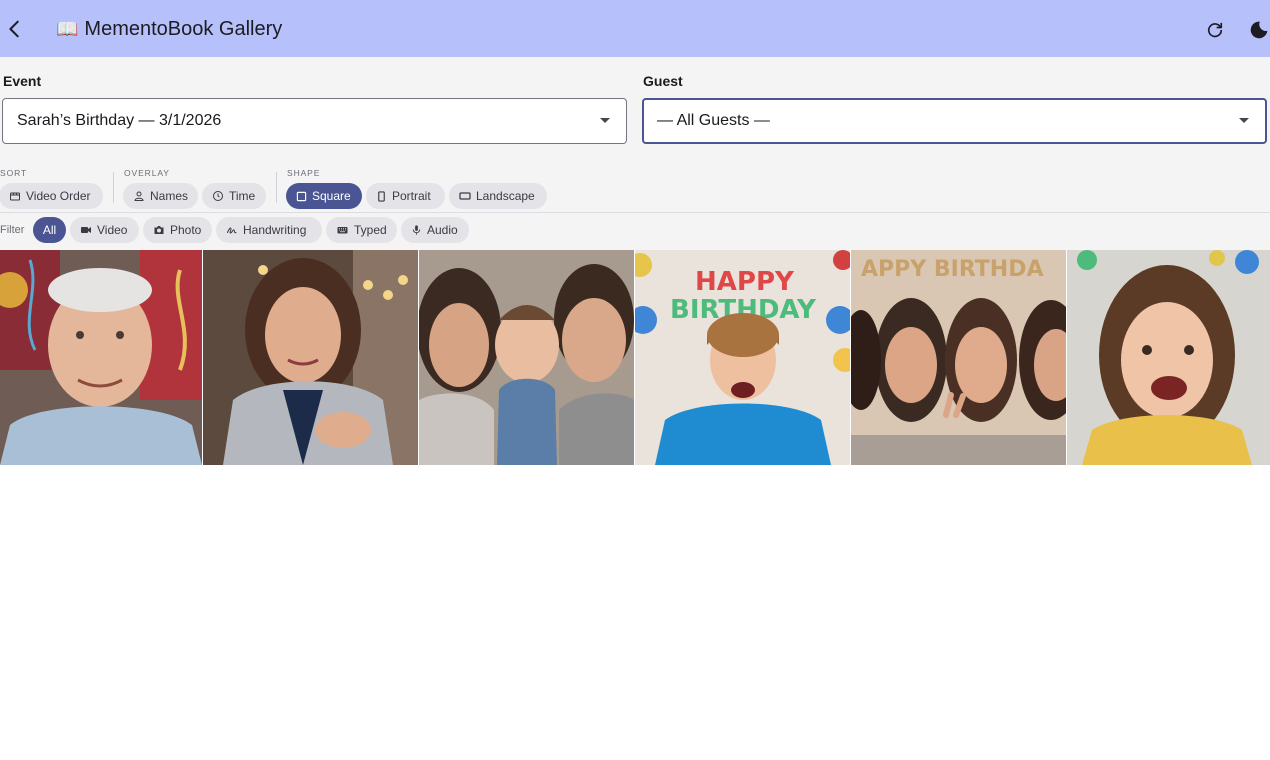  I want to click on shape-landscape-chip: Landscape, so click(498, 196).